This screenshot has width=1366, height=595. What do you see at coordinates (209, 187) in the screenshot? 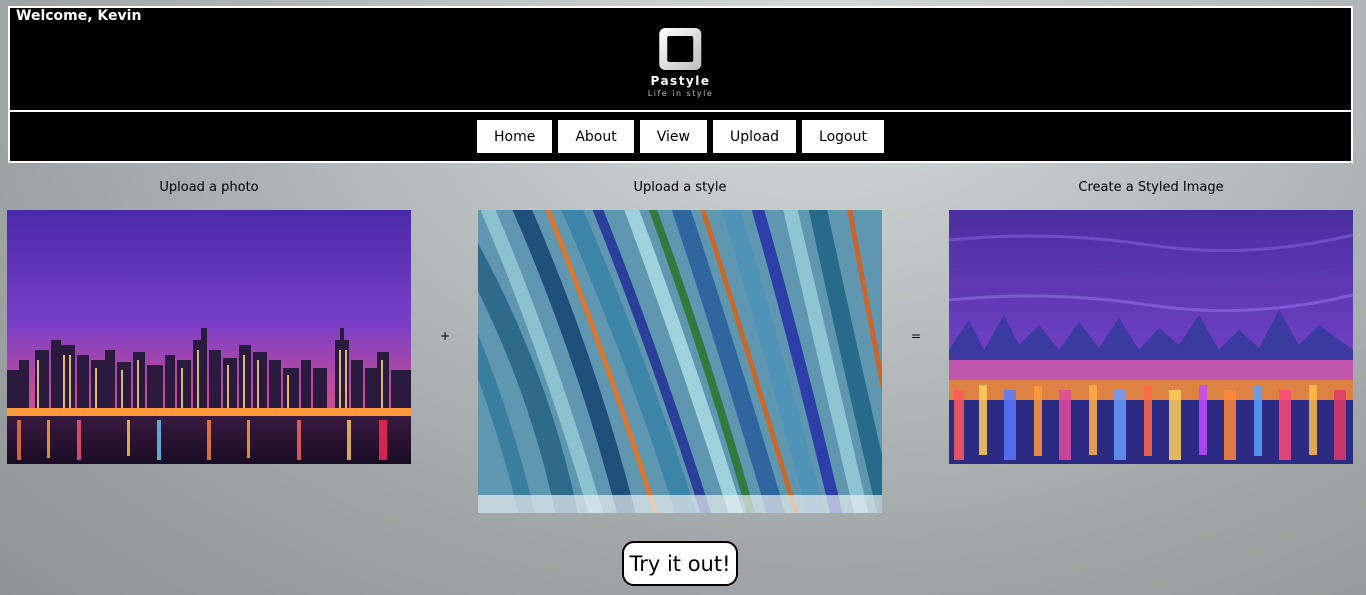
I see `upload-photo-title: Upload a photo` at bounding box center [209, 187].